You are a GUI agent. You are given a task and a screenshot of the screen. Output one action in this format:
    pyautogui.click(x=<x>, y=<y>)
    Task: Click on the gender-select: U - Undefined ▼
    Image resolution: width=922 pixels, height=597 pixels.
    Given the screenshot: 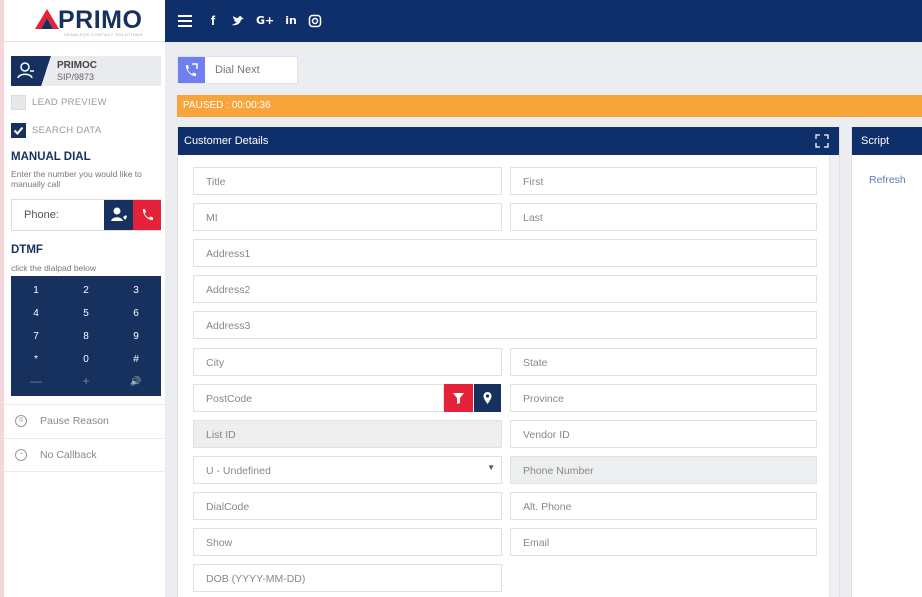 What is the action you would take?
    pyautogui.click(x=347, y=470)
    